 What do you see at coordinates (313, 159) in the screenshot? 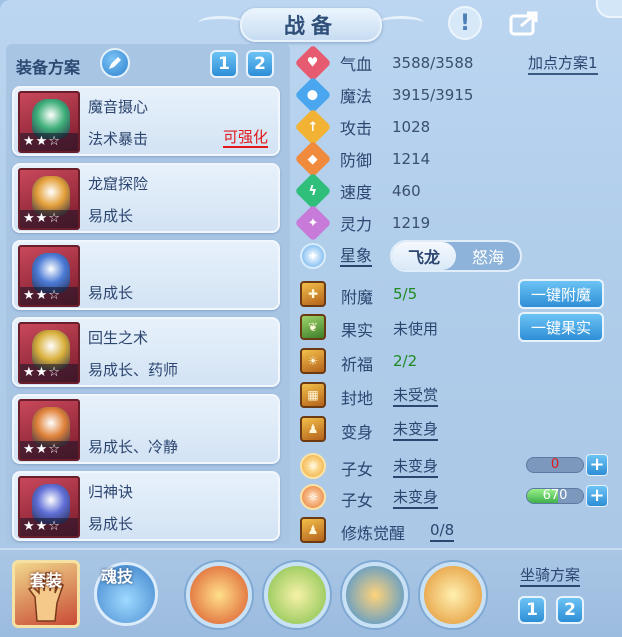
I see `stat-icon: ◆` at bounding box center [313, 159].